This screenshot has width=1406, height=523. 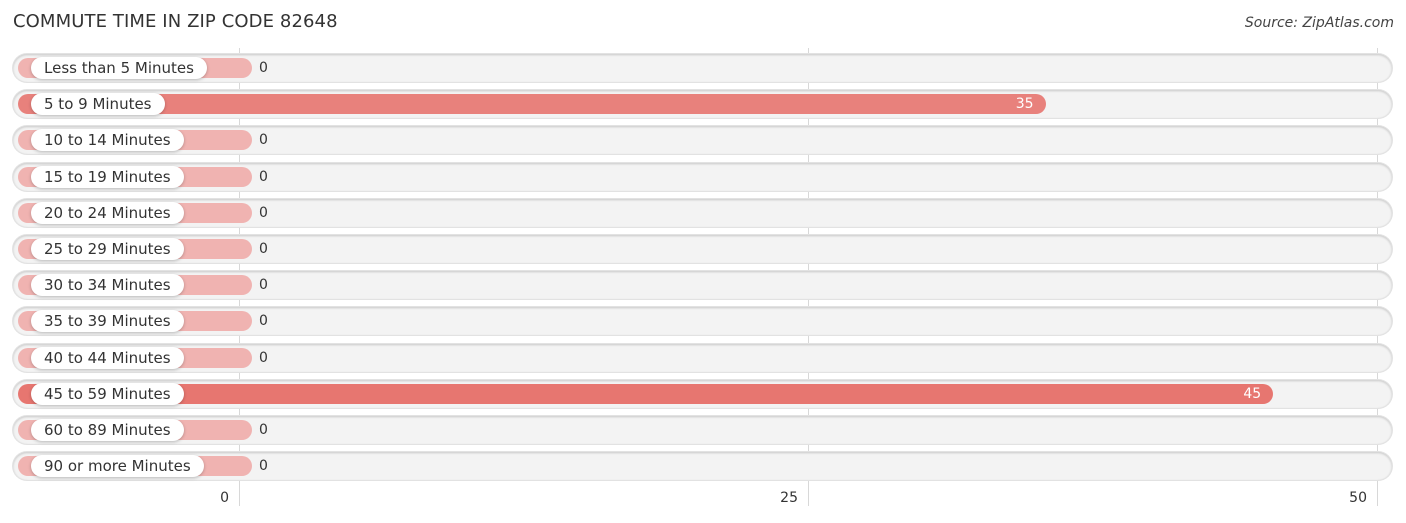 What do you see at coordinates (107, 393) in the screenshot?
I see `category-label: 45 to 59 Minutes` at bounding box center [107, 393].